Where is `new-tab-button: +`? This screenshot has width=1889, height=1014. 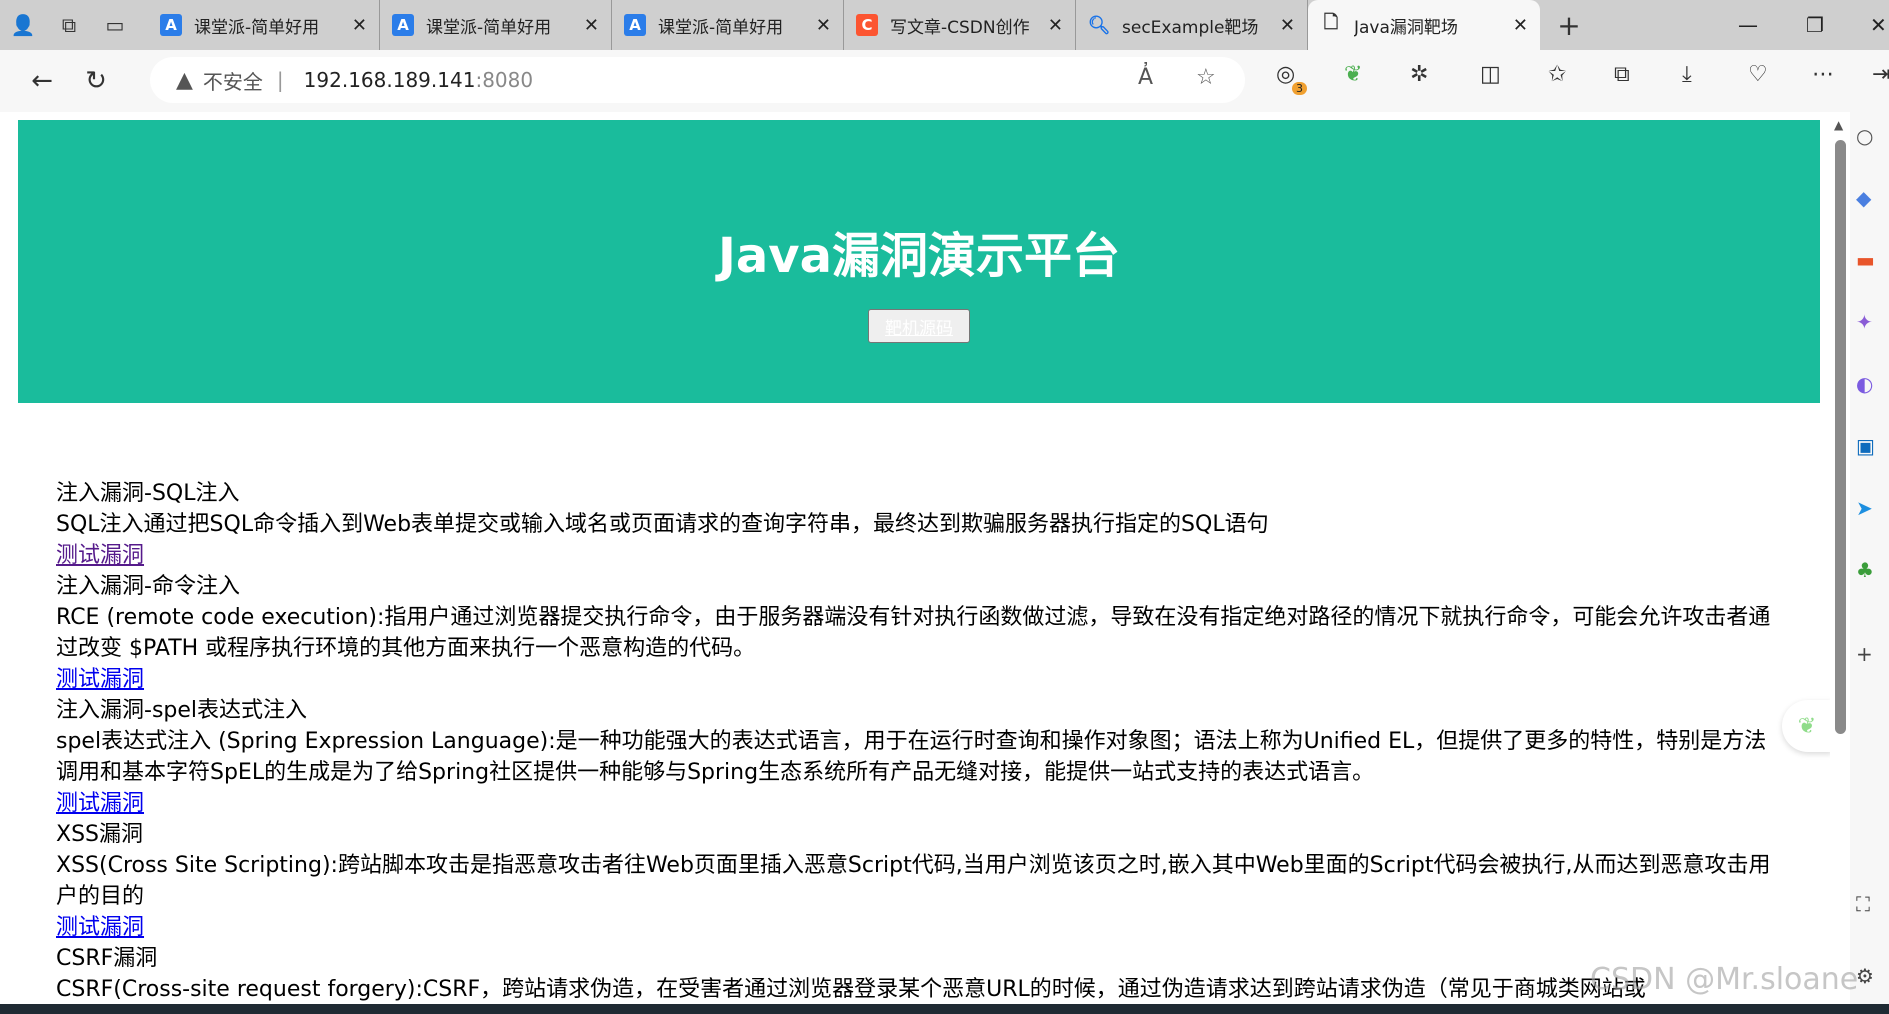
new-tab-button: + is located at coordinates (1569, 25).